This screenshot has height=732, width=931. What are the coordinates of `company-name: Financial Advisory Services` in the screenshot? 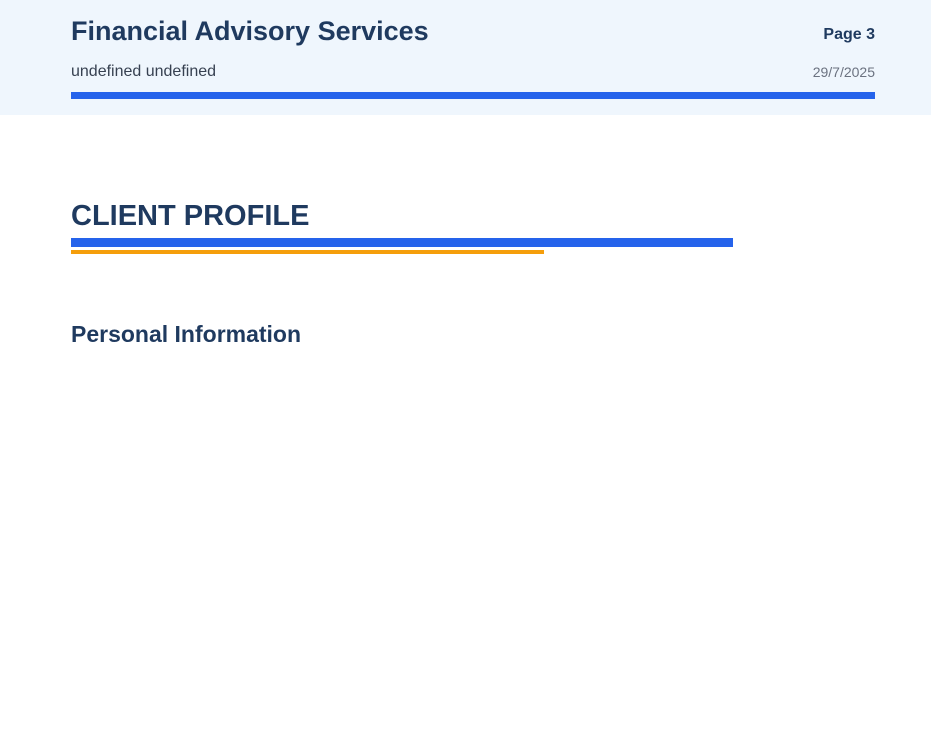 It's located at (250, 31).